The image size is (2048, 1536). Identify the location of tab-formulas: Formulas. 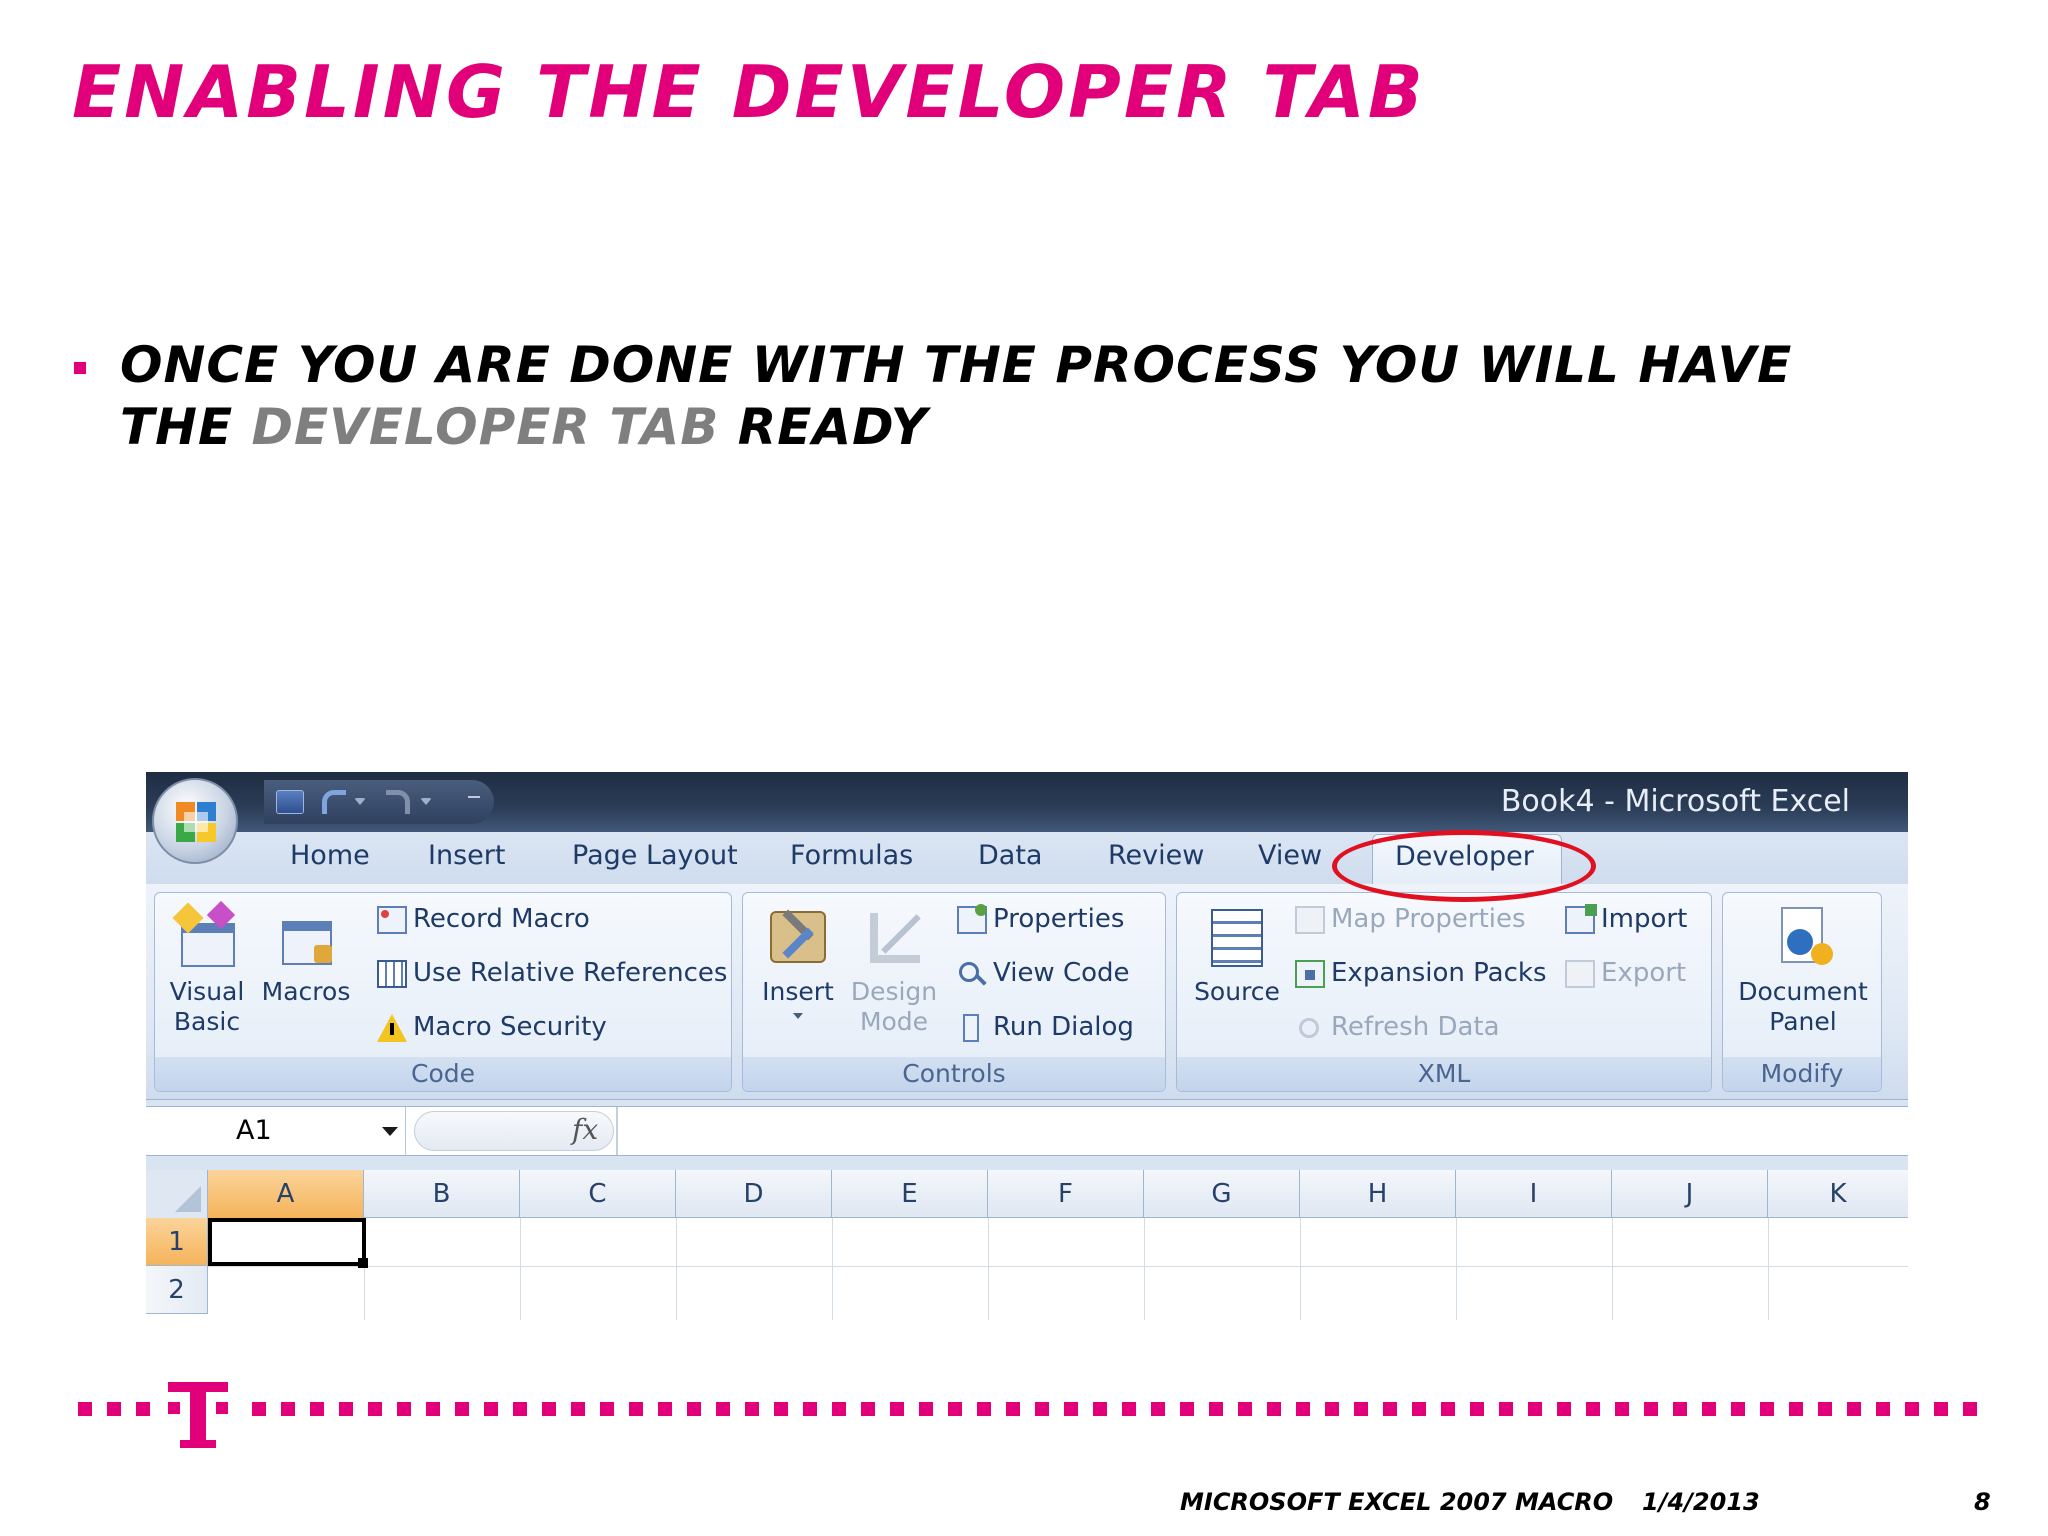
(851, 855).